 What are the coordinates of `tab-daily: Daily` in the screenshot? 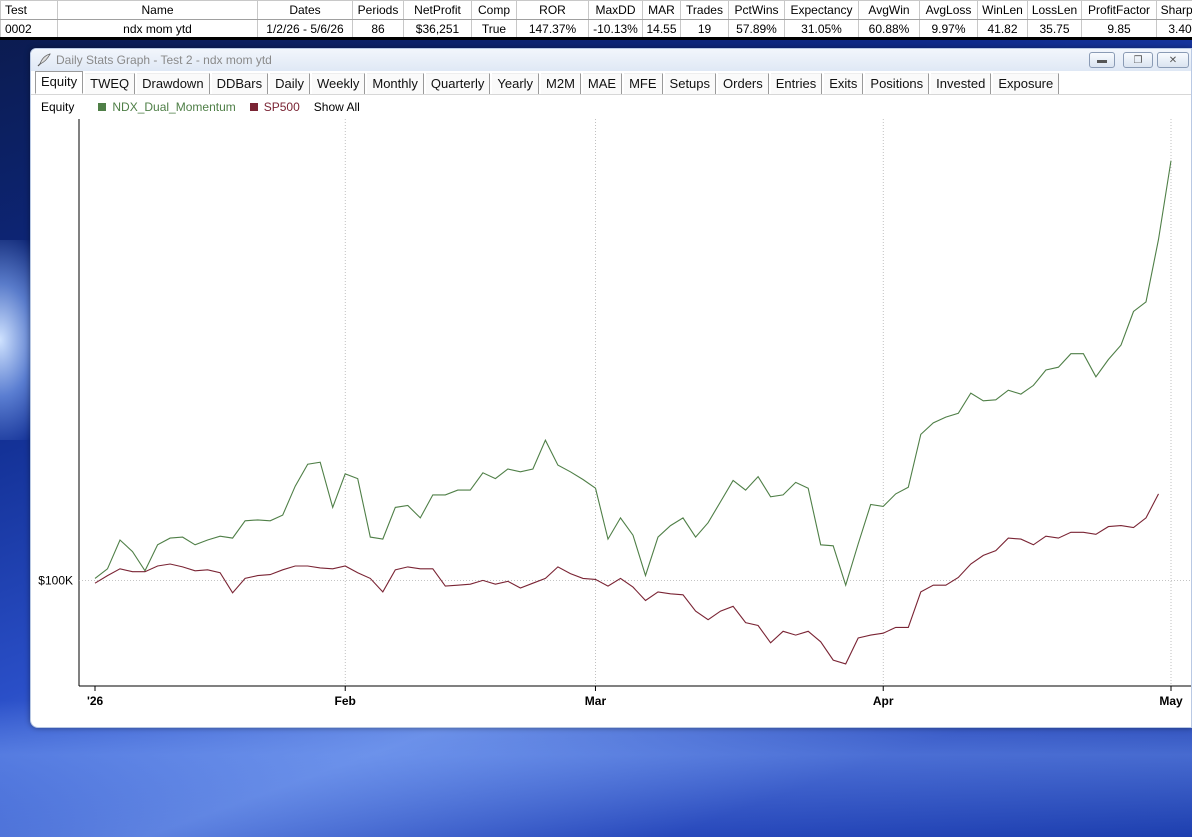 It's located at (290, 83).